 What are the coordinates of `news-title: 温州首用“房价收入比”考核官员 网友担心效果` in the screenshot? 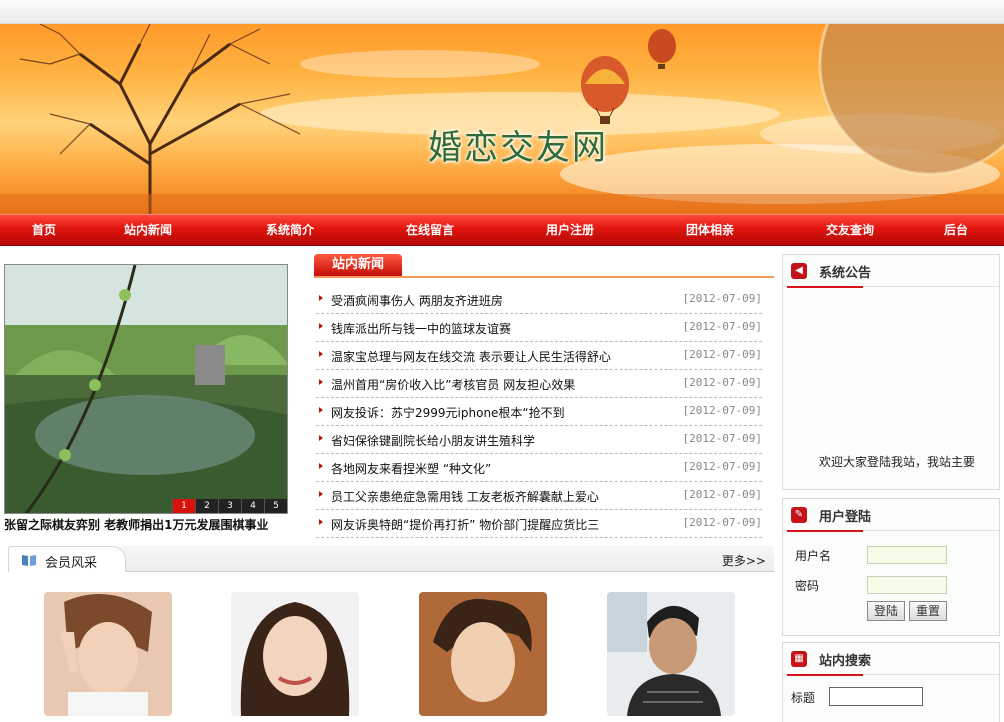 It's located at (453, 384).